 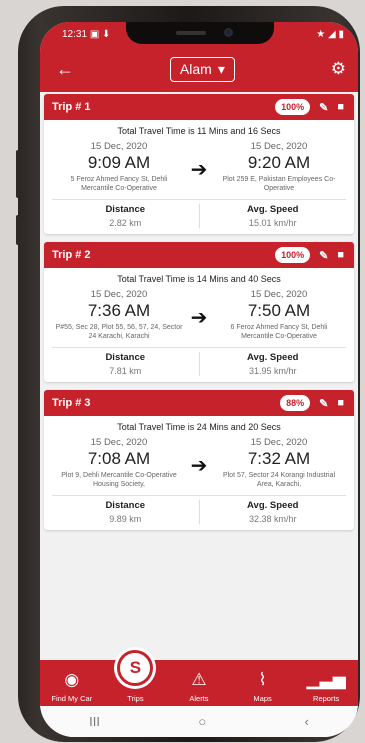 What do you see at coordinates (199, 679) in the screenshot?
I see `warning-icon: ⚠` at bounding box center [199, 679].